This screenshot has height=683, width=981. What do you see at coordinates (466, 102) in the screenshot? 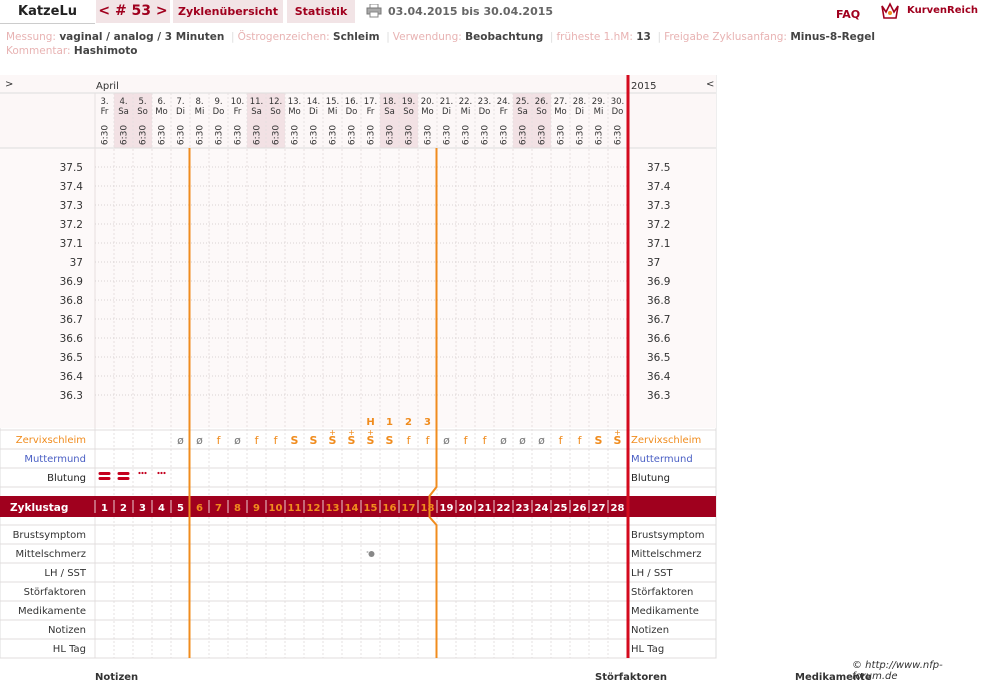
I see `day-number: 22.` at bounding box center [466, 102].